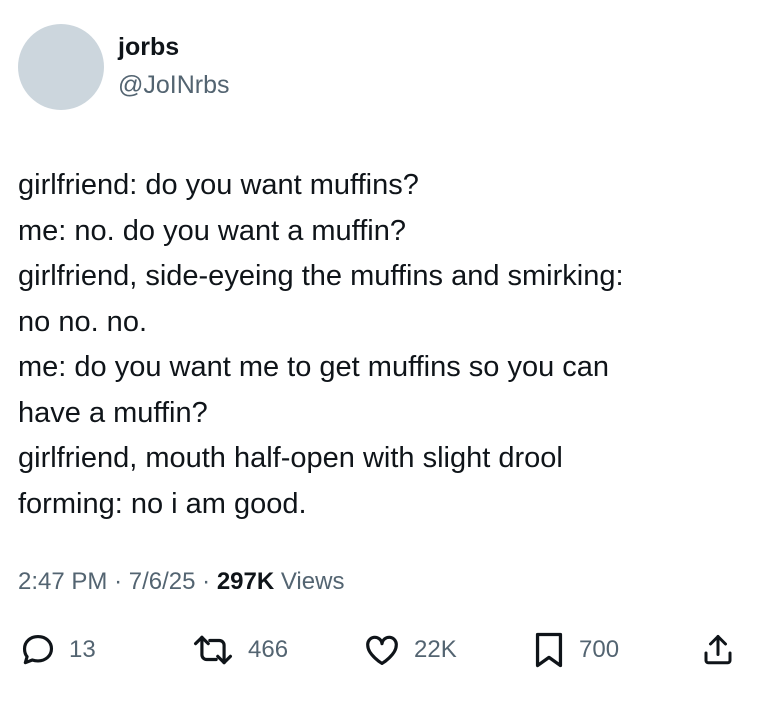  Describe the element at coordinates (218, 185) in the screenshot. I see `tweet-text-line: girlfriend: do you want muffins?` at that location.